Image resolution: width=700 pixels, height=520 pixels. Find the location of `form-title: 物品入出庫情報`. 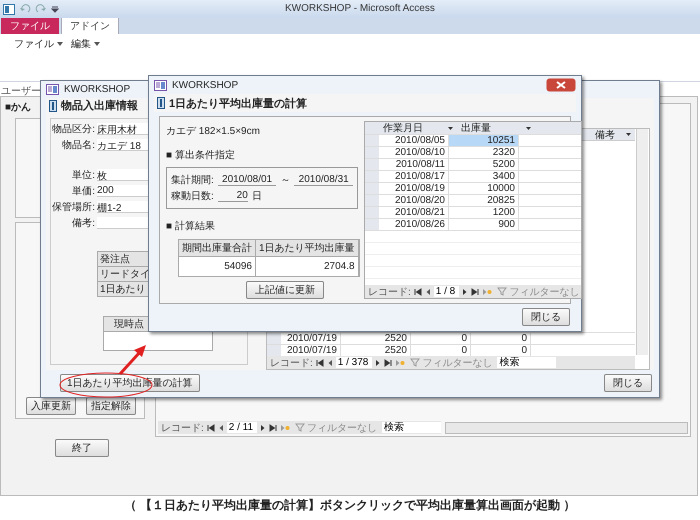

form-title: 物品入出庫情報 is located at coordinates (99, 106).